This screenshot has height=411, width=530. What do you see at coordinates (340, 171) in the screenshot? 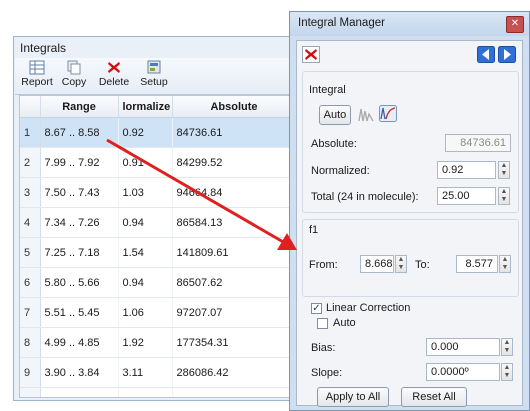
I see `normalized-label: Normalized:` at bounding box center [340, 171].